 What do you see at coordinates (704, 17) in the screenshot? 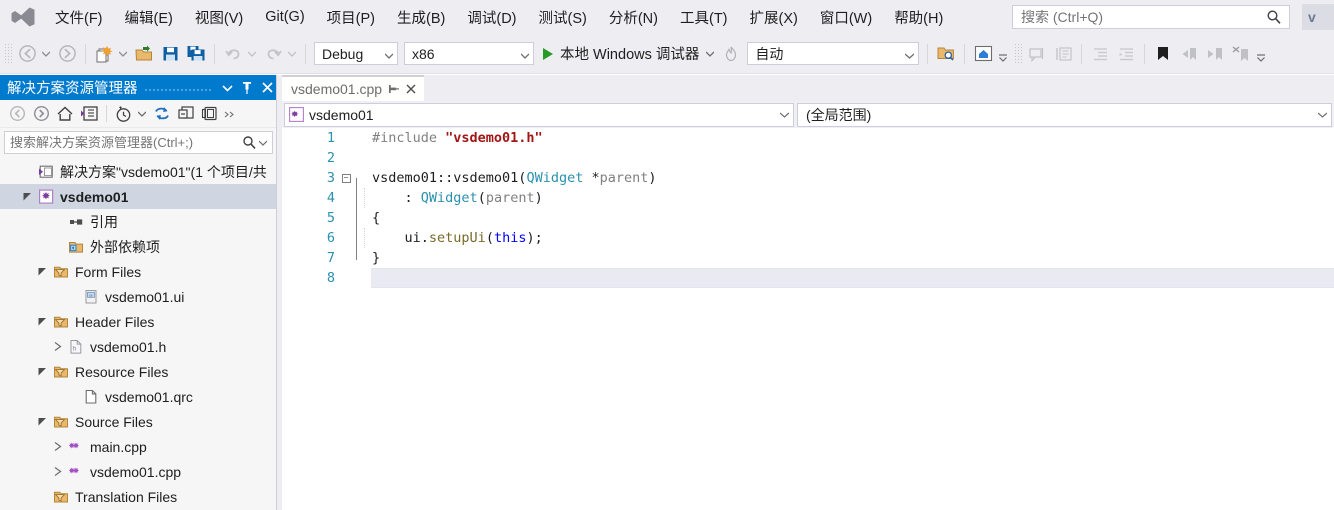
I see `menu-tools: 工具(T)` at bounding box center [704, 17].